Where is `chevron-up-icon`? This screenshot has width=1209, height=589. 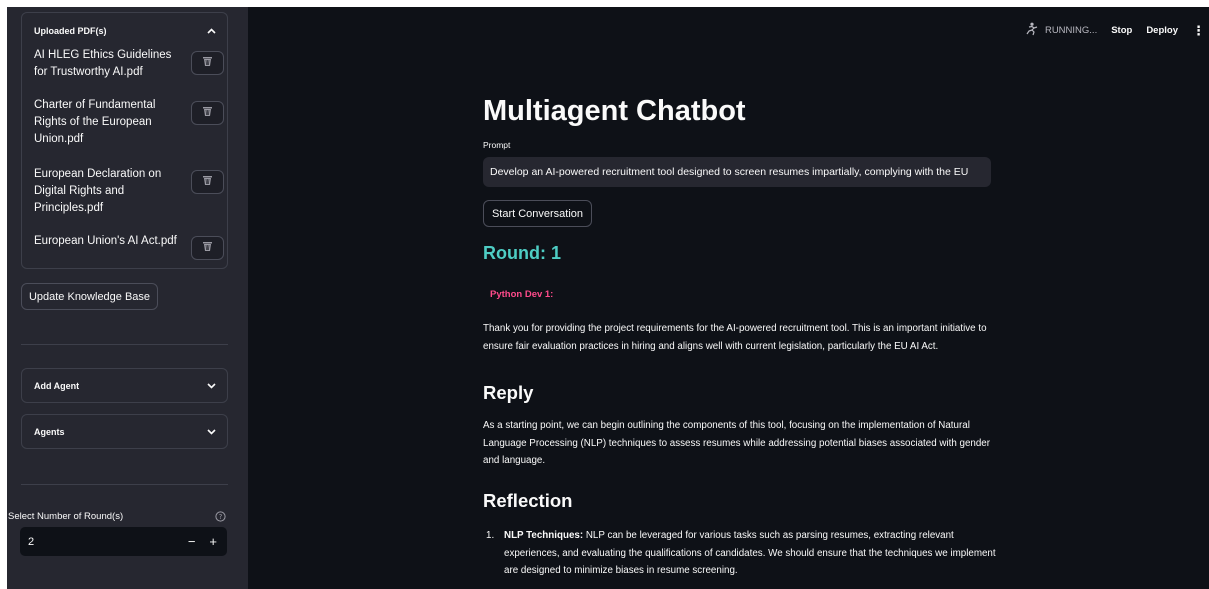 chevron-up-icon is located at coordinates (211, 31).